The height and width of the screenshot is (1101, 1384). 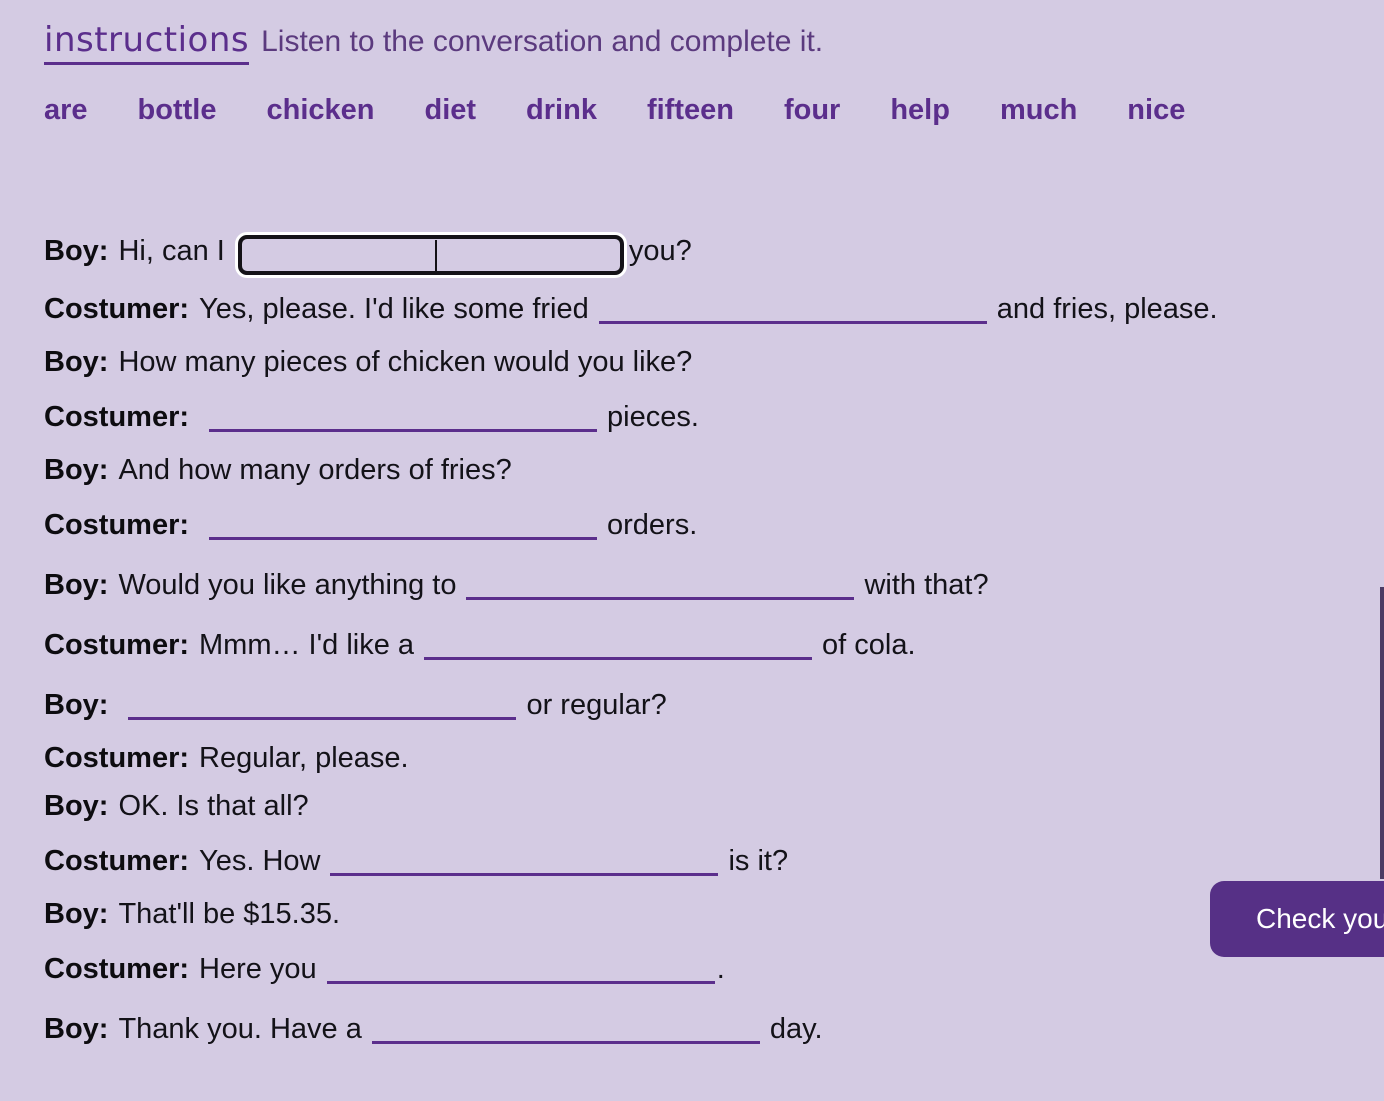 I want to click on line-text-before: And how many orders of fries?, so click(x=315, y=470).